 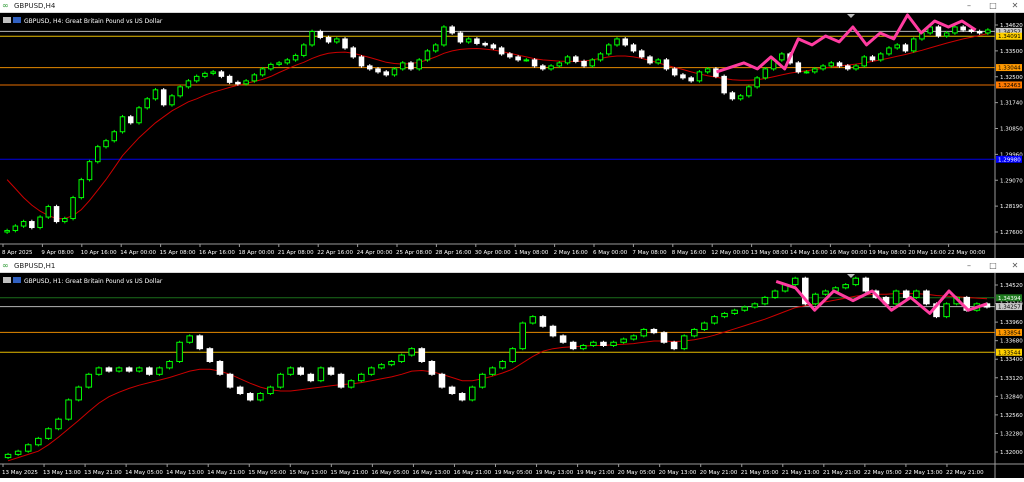 What do you see at coordinates (1011, 379) in the screenshot?
I see `price-tick-label: 1.33120` at bounding box center [1011, 379].